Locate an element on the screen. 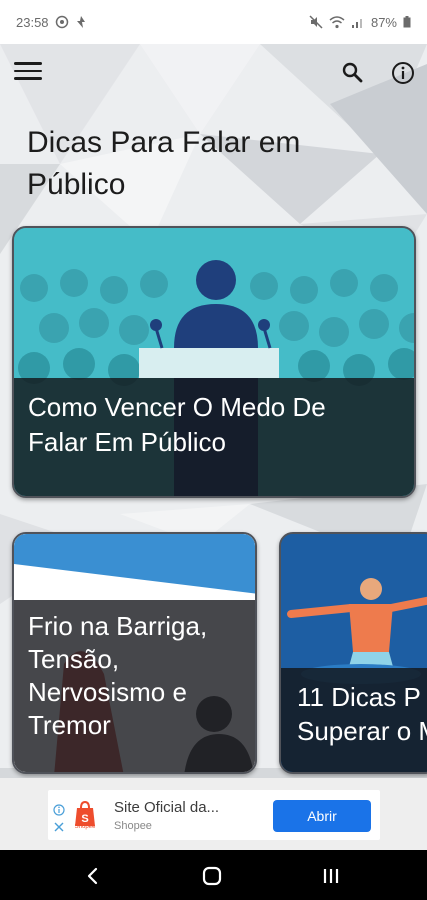  home-icon is located at coordinates (212, 876).